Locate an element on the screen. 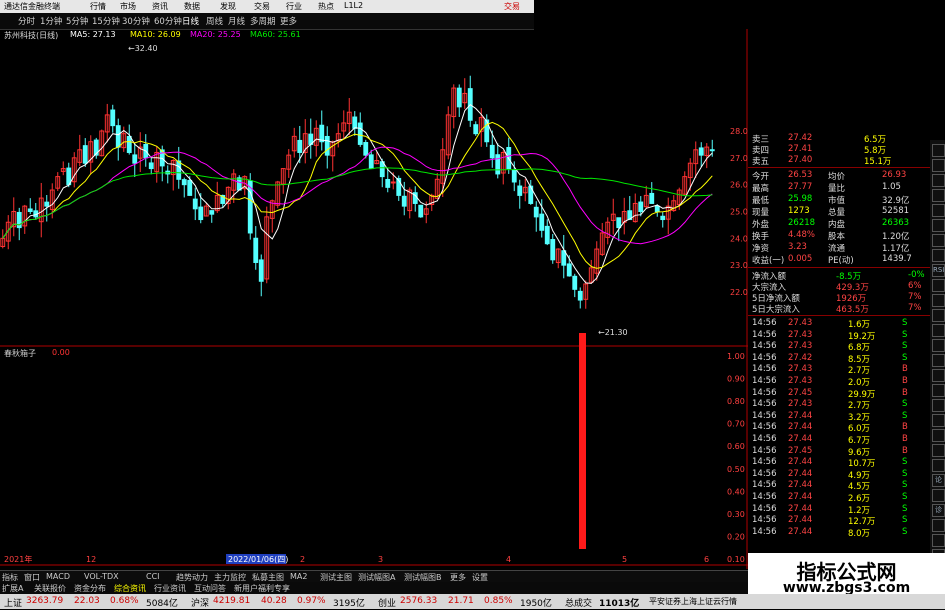 Image resolution: width=945 pixels, height=610 pixels. menu-6: 行业 is located at coordinates (294, 6).